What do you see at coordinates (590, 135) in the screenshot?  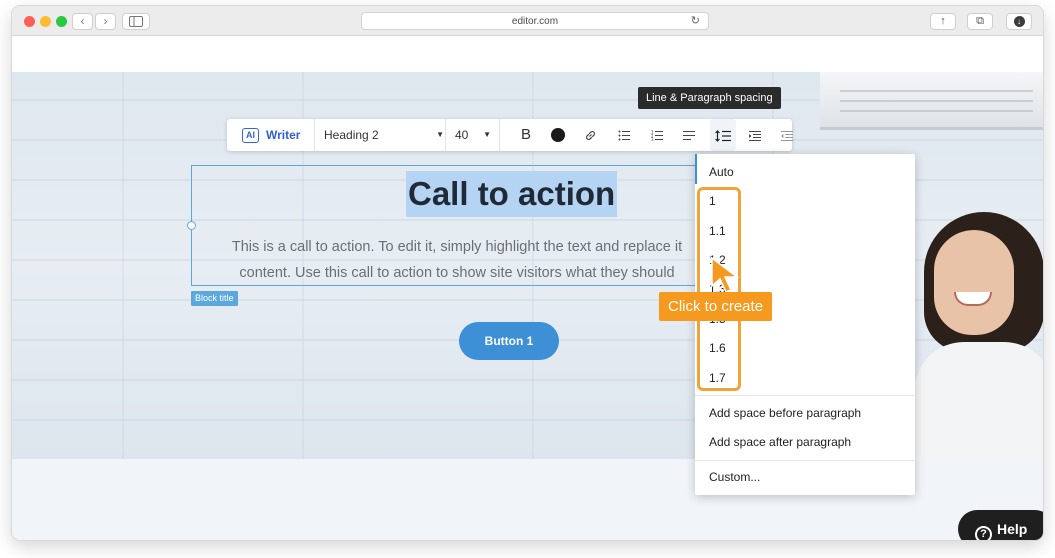 I see `link-icon` at bounding box center [590, 135].